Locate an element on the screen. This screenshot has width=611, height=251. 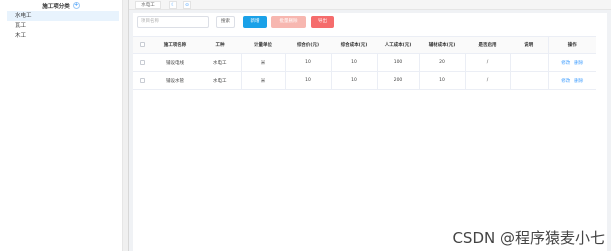
moon-icon: ☾ is located at coordinates (173, 5).